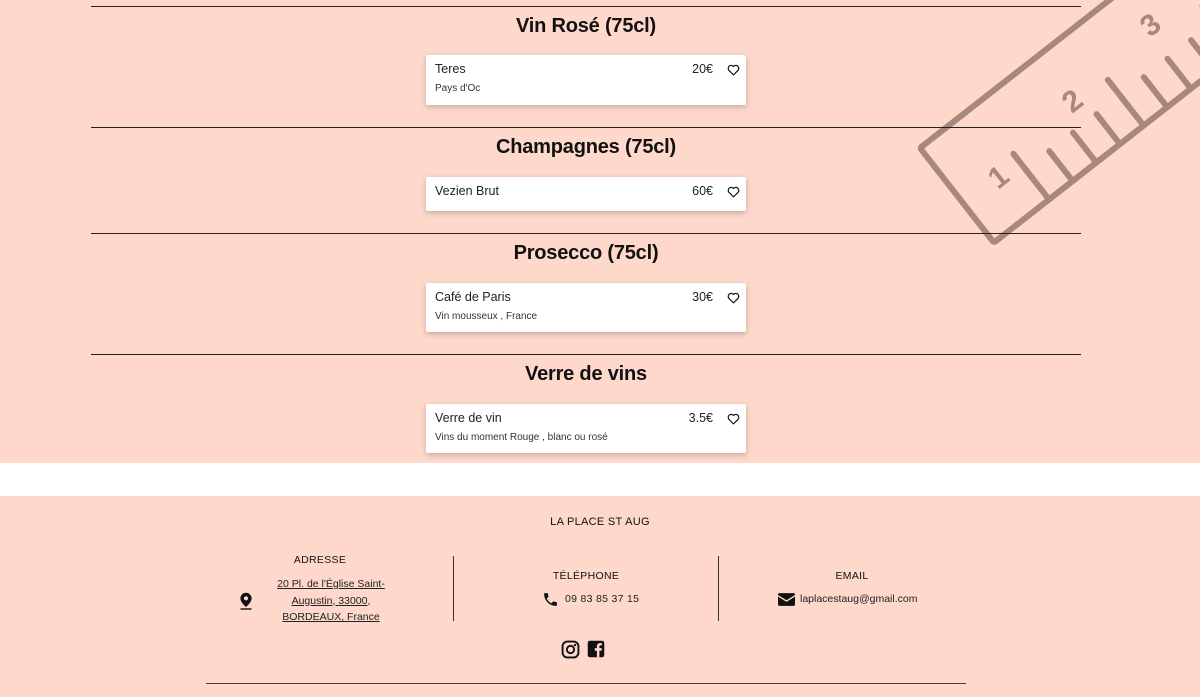 The width and height of the screenshot is (1200, 697). I want to click on address-line-3: BORDEAUX, France, so click(331, 617).